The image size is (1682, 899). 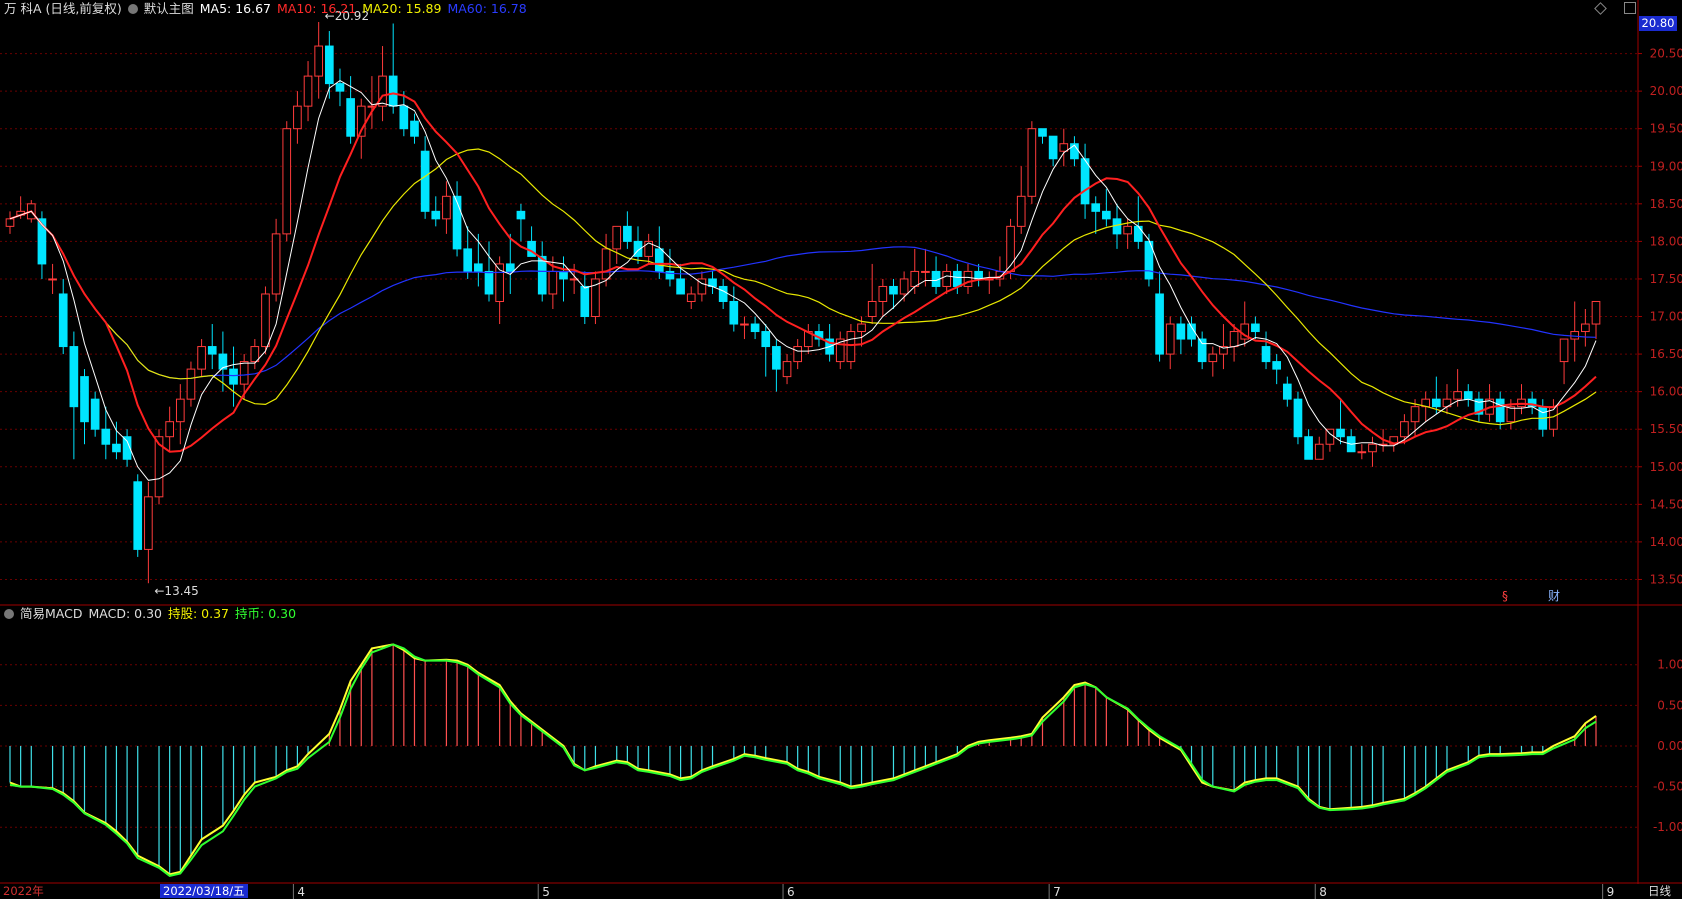 I want to click on macd-header: 简易MACD MACD: 0.30 持股: 0.37 持币: 0.30, so click(x=153, y=614).